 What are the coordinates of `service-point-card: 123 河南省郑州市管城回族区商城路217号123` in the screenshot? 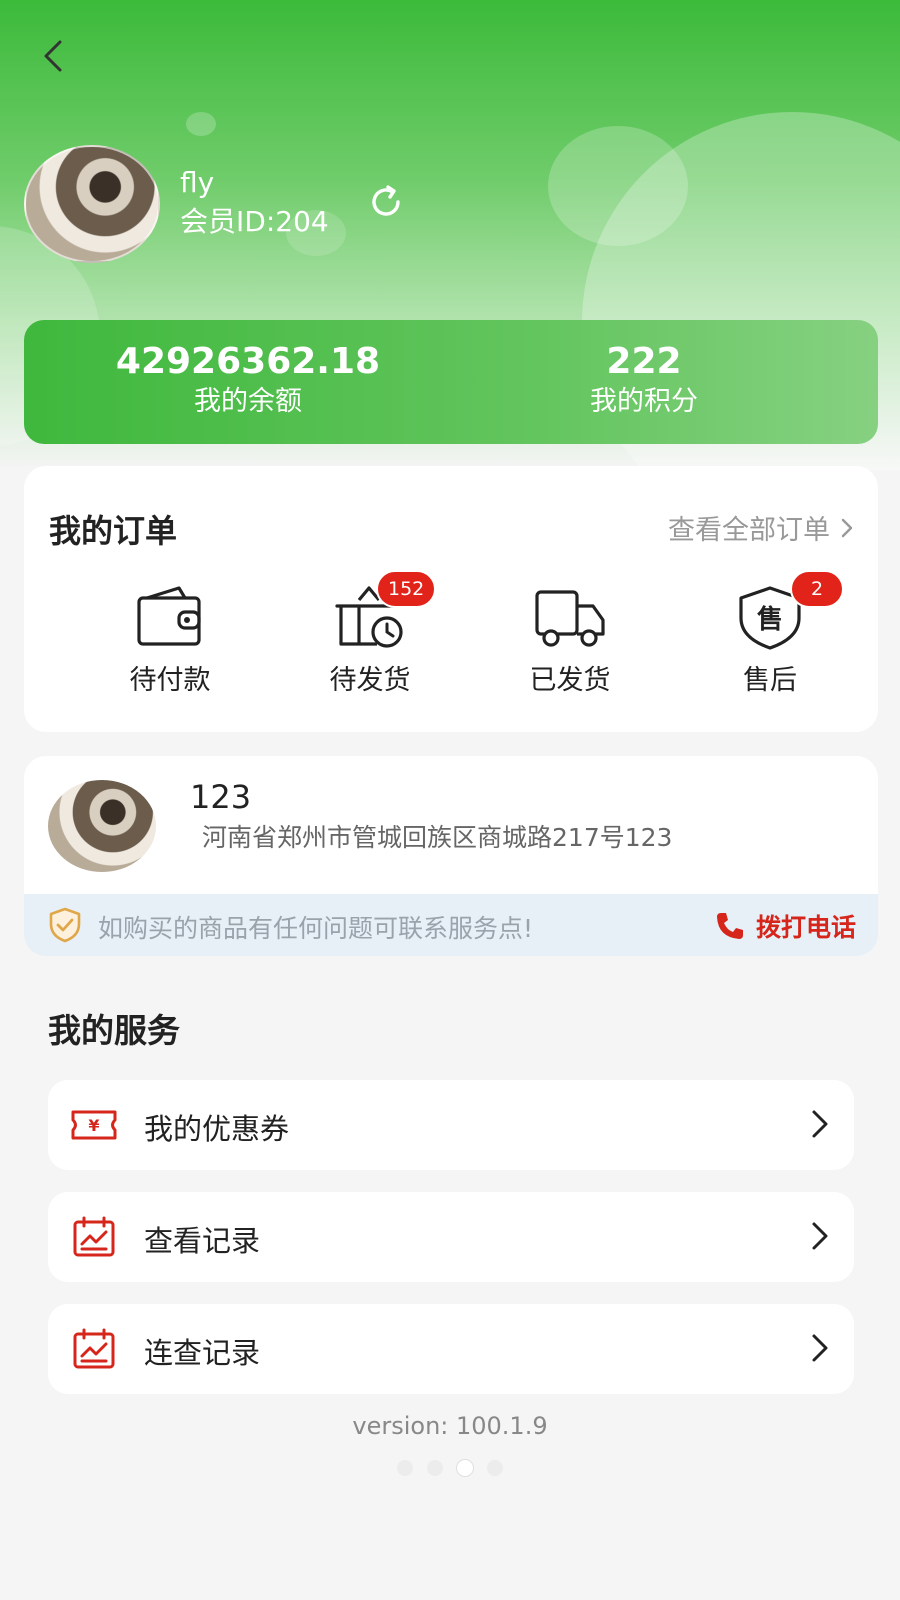 It's located at (451, 825).